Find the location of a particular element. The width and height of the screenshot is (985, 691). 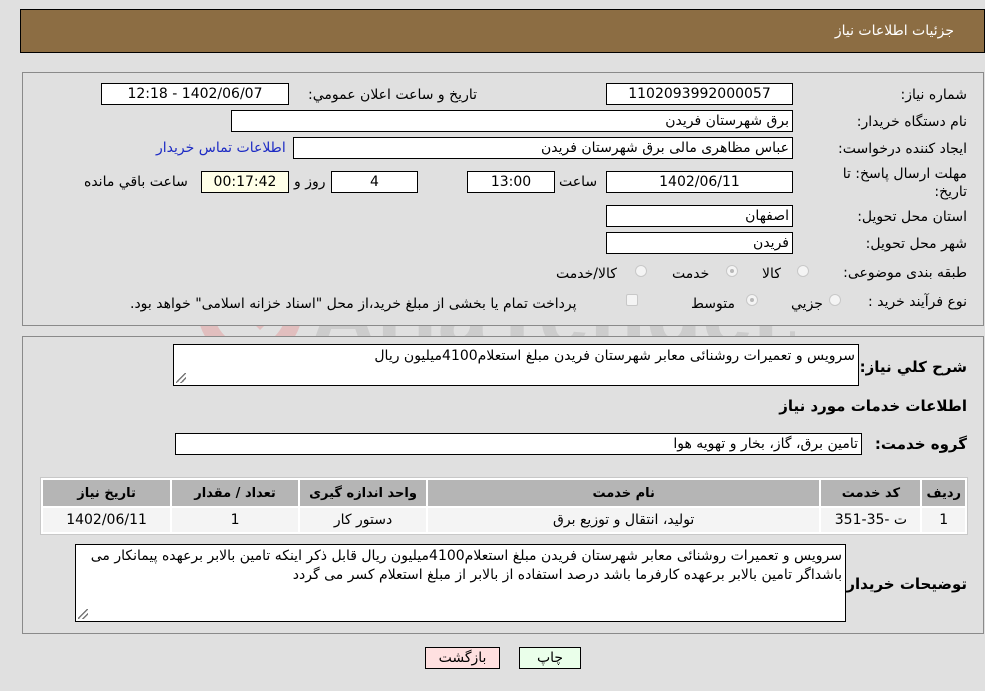

category-option-goods: کالا is located at coordinates (771, 274).